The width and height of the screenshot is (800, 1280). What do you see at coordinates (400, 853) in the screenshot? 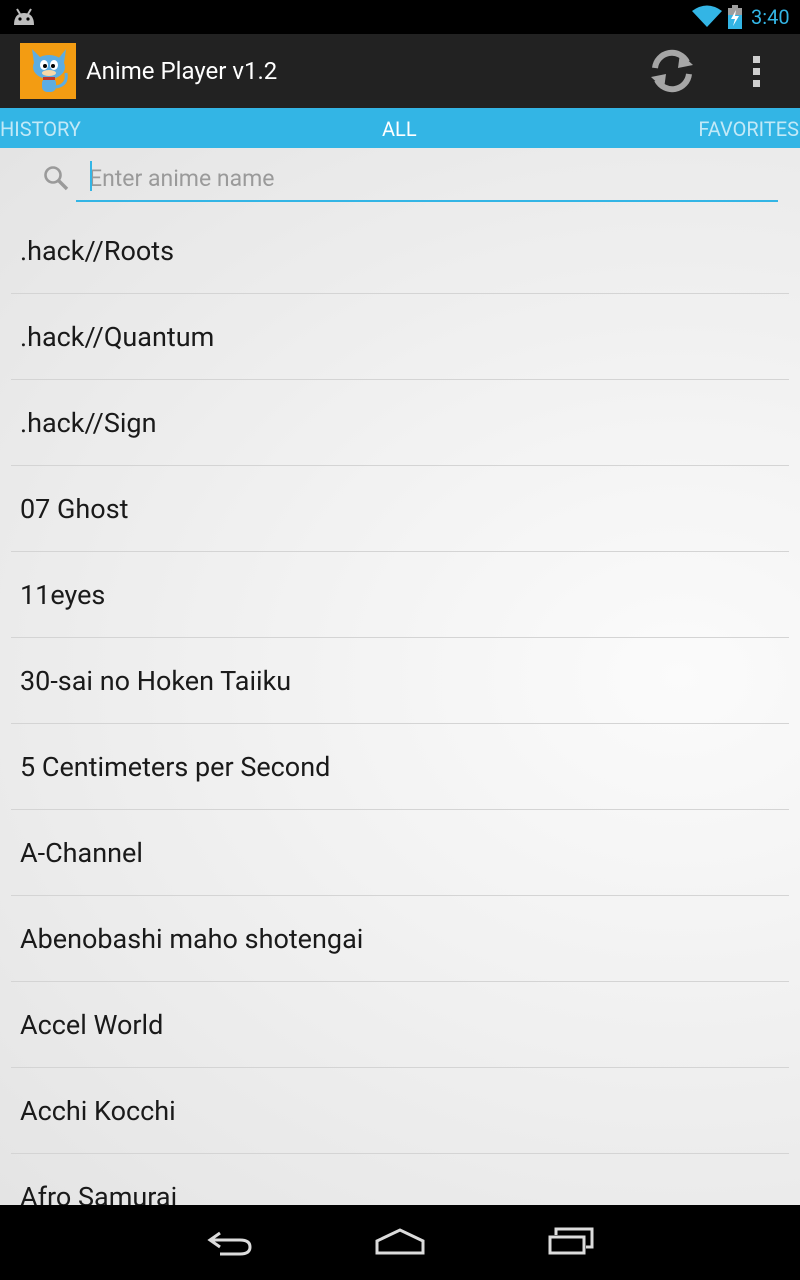
I see `list-item: A-Channel` at bounding box center [400, 853].